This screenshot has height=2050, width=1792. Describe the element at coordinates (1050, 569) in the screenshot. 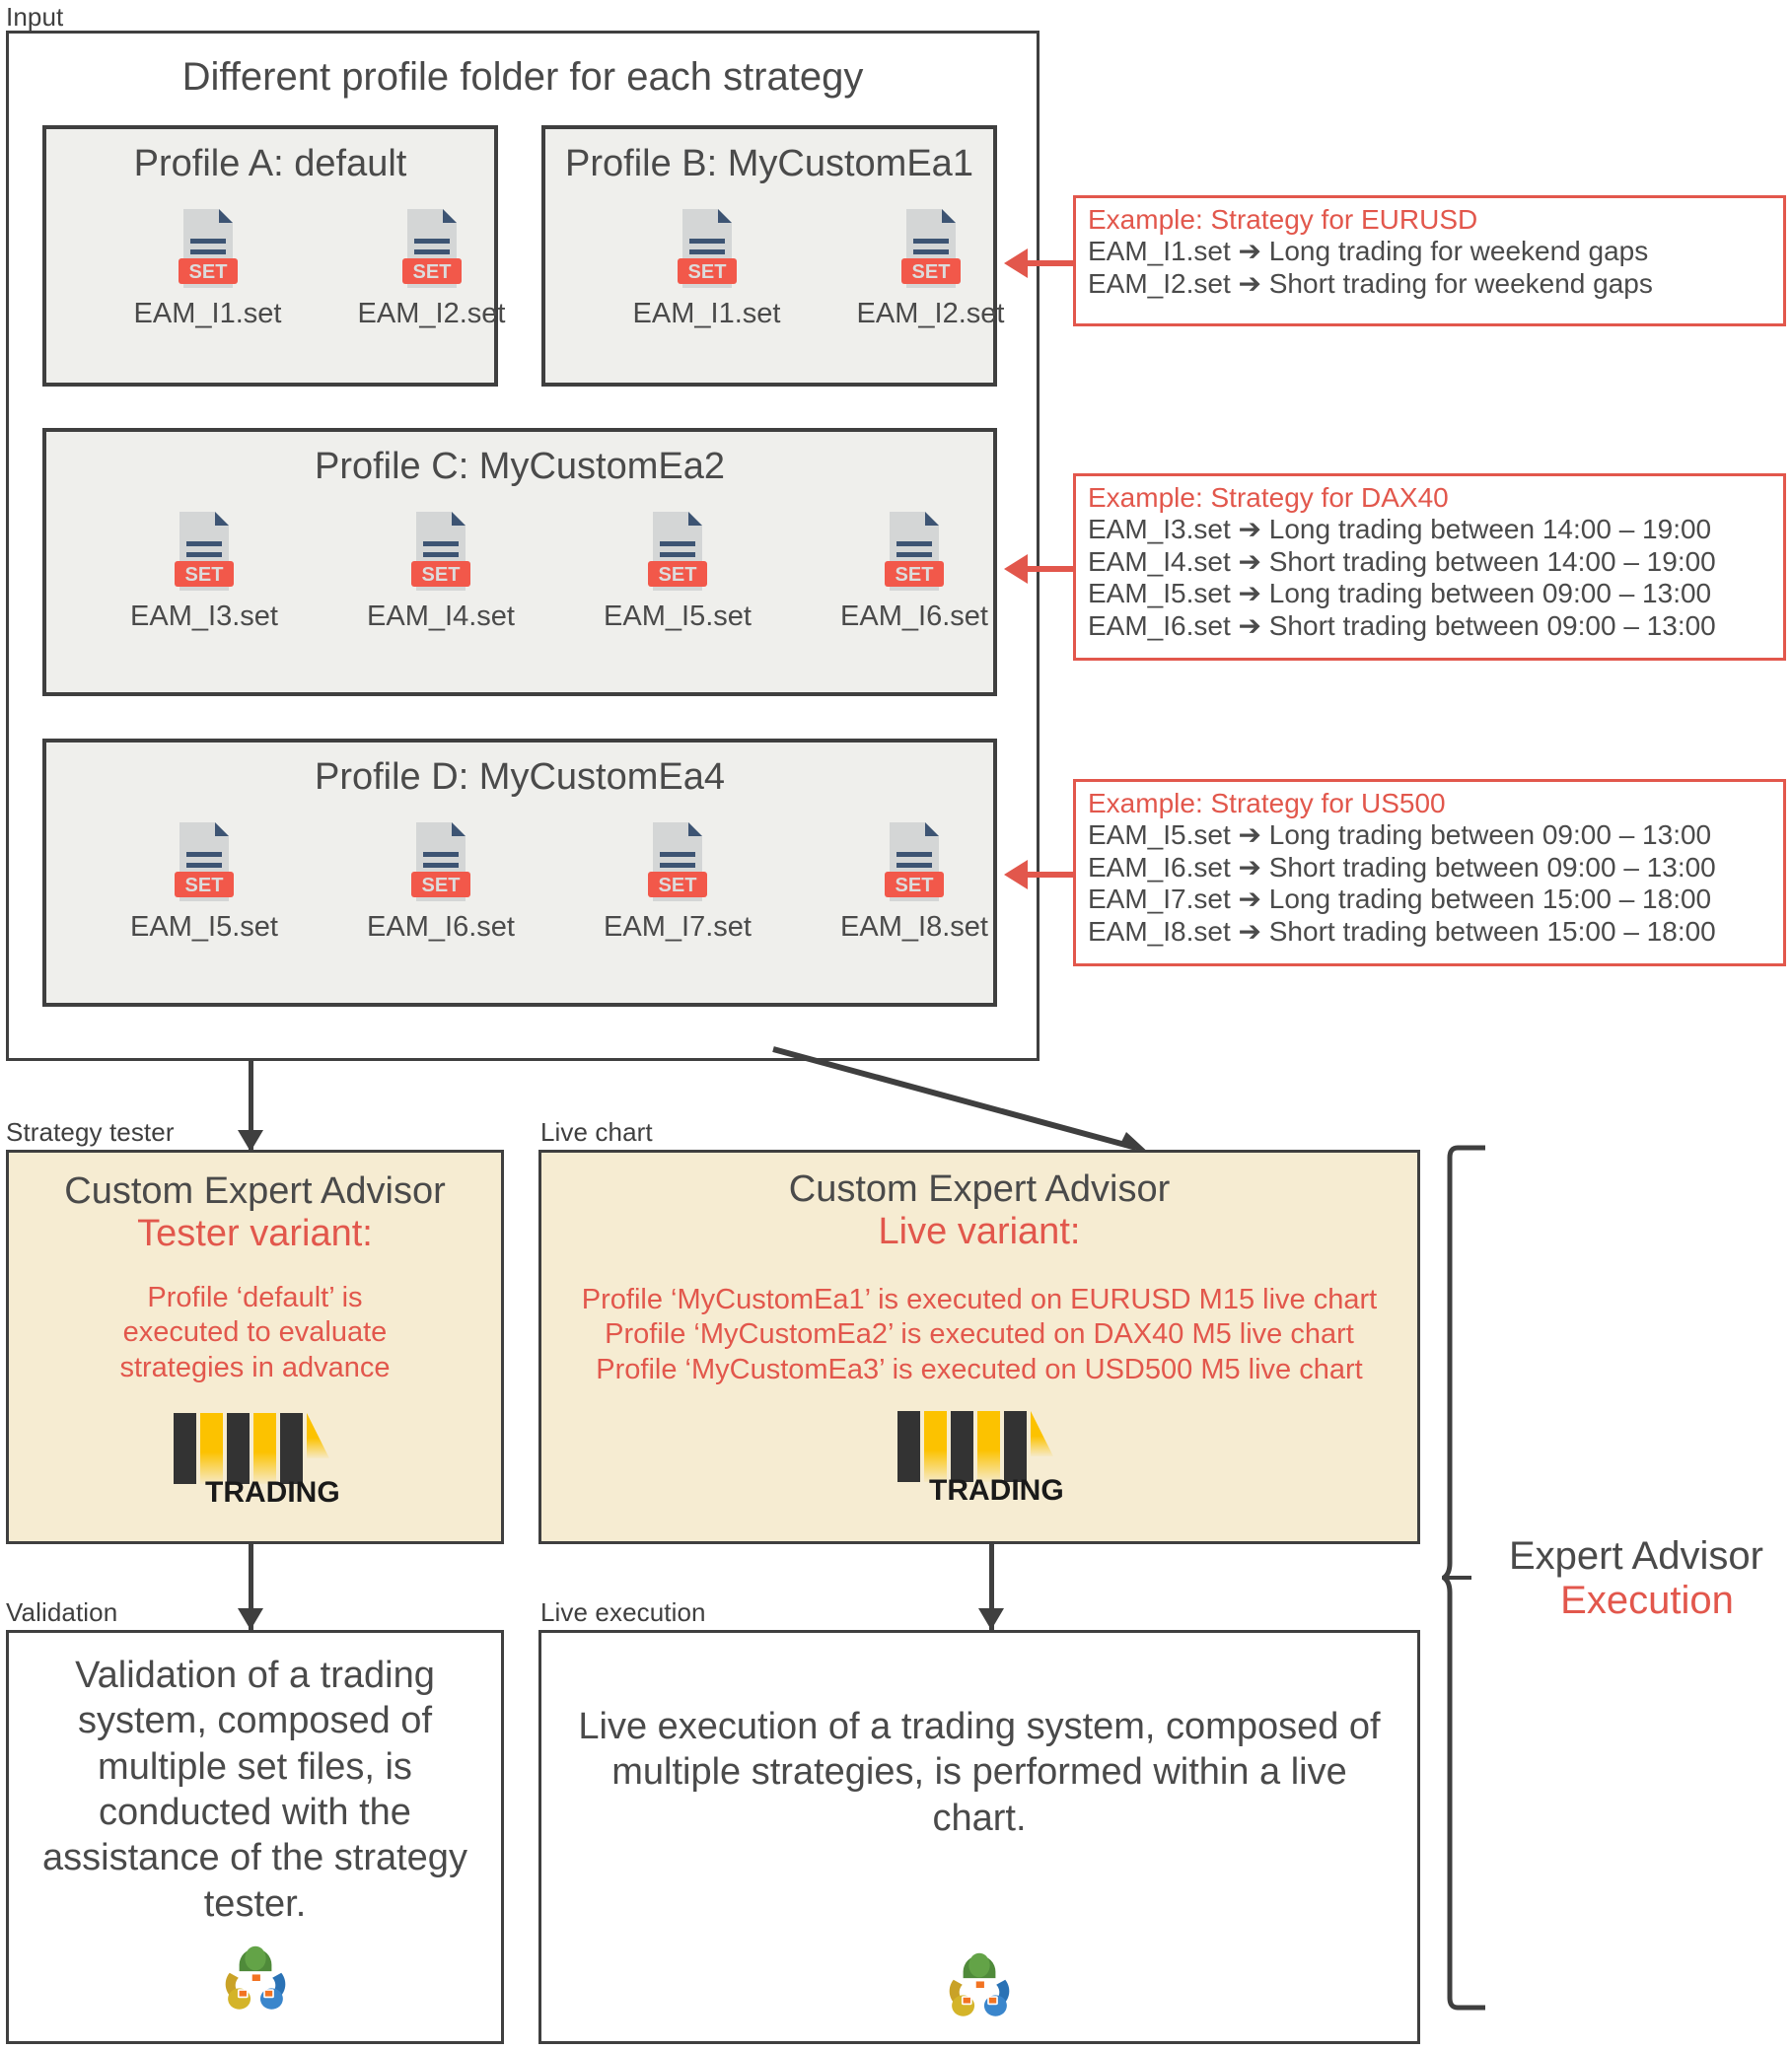

I see `note-arrow-shaft-dax40` at that location.